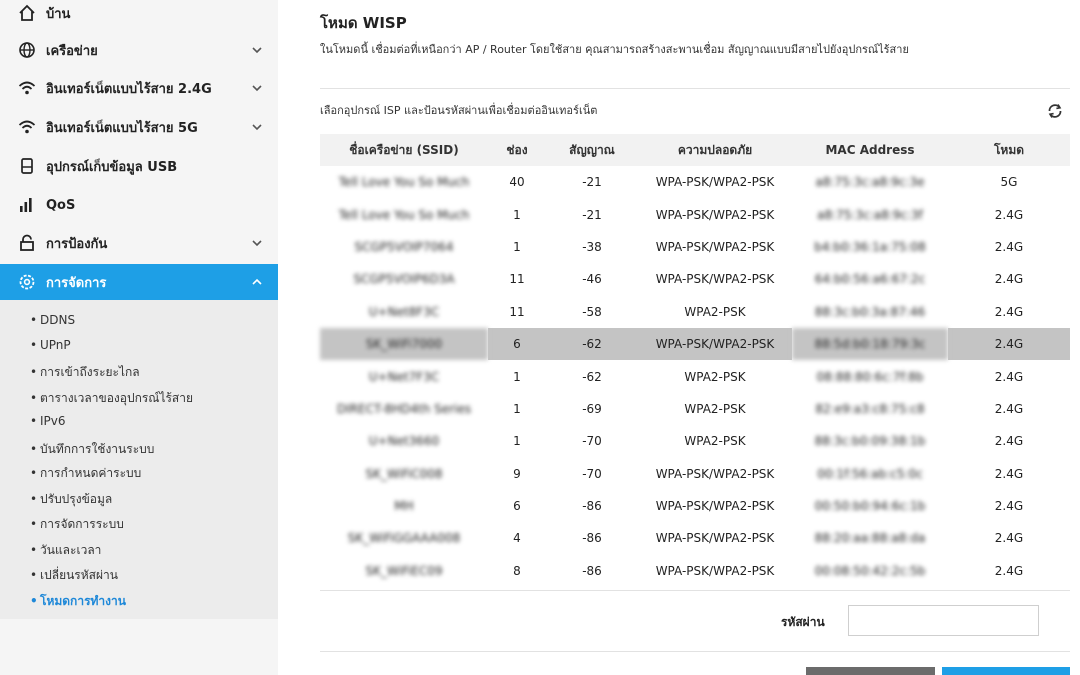 This screenshot has height=675, width=1080. Describe the element at coordinates (139, 282) in the screenshot. I see `sidebar-item-management: การจัดการ` at that location.